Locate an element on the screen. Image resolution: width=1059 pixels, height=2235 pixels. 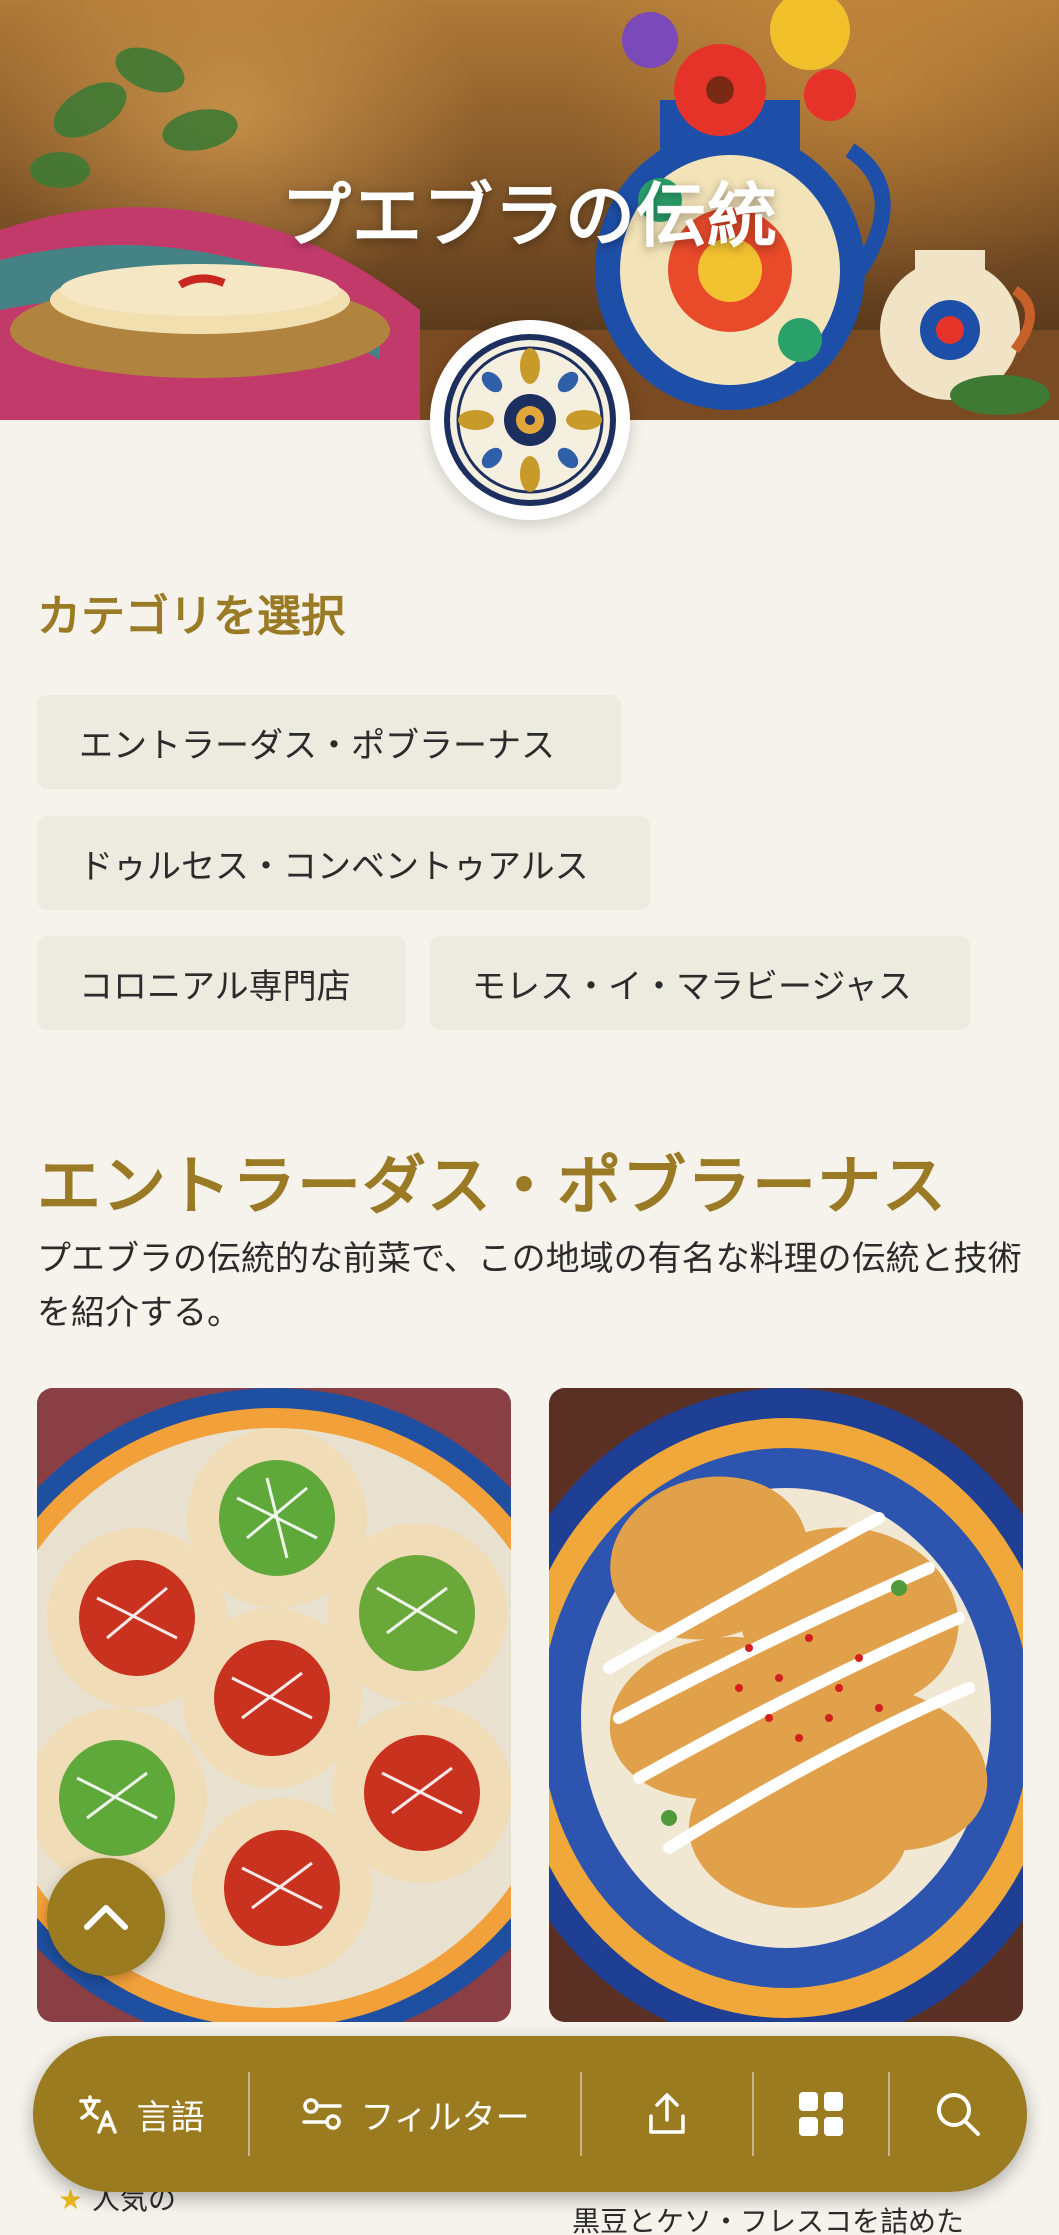
share-upload-icon is located at coordinates (667, 2113).